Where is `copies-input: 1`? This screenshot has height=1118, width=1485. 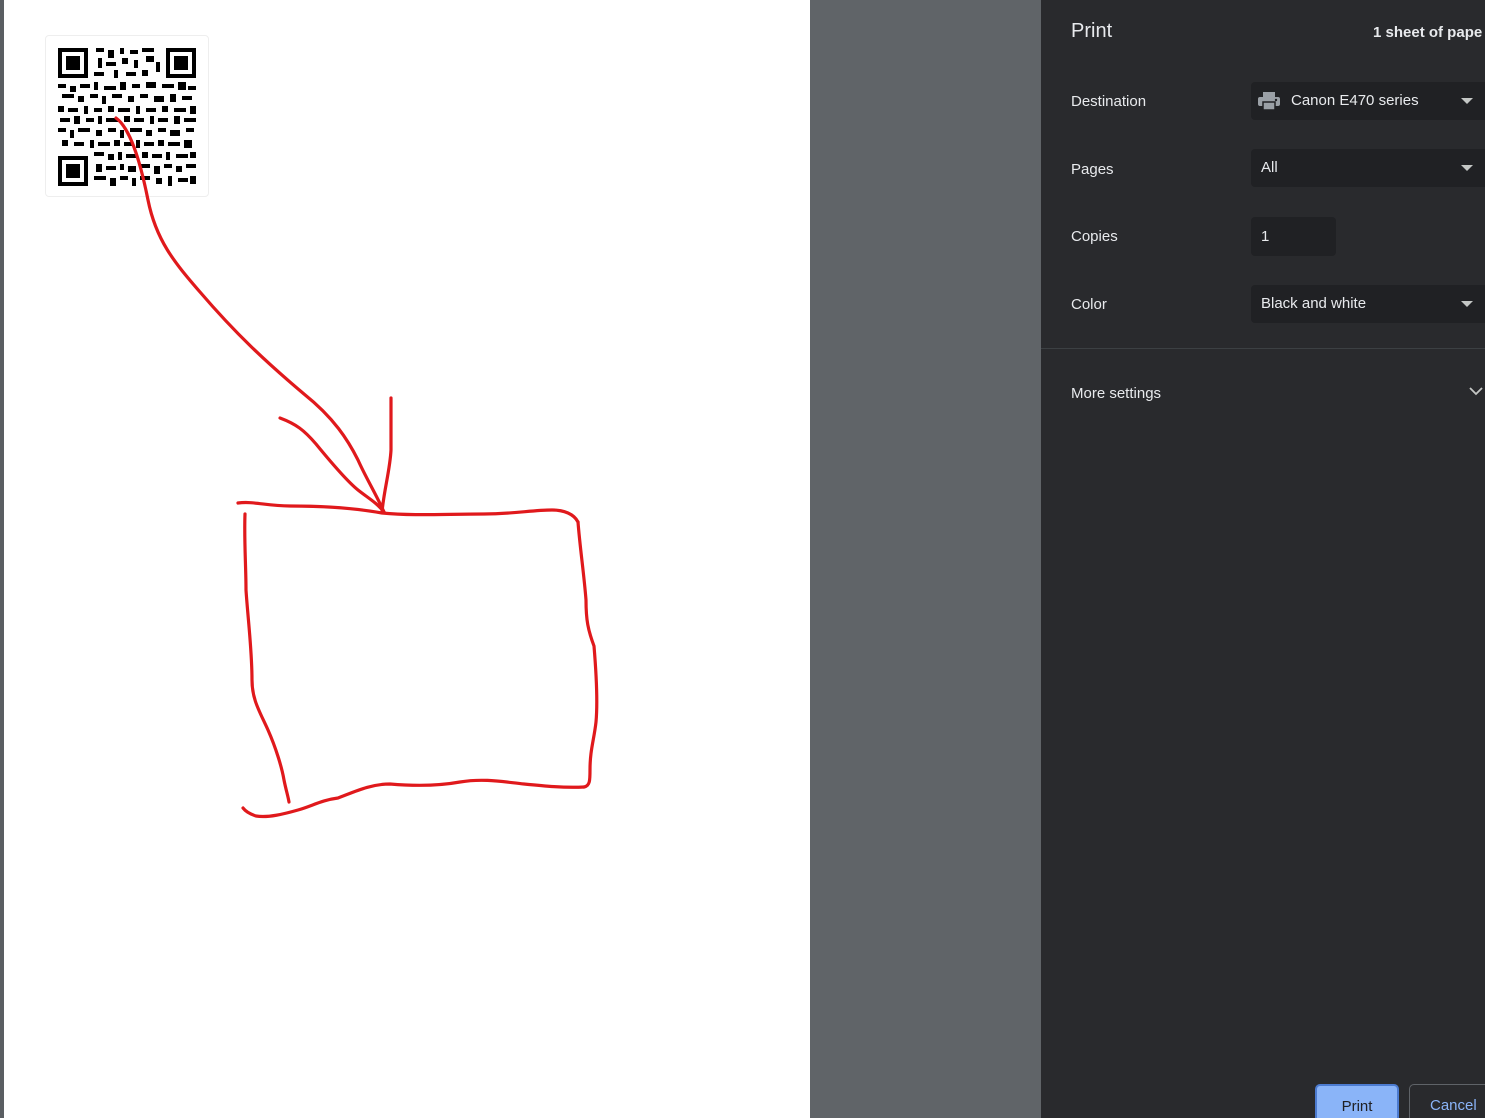
copies-input: 1 is located at coordinates (1293, 236).